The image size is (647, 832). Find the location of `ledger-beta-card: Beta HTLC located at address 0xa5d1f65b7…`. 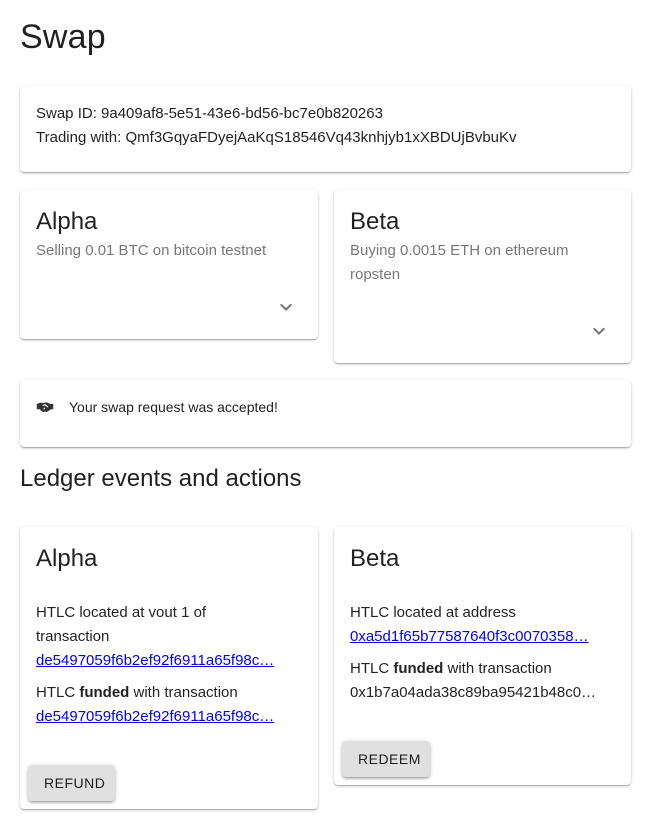

ledger-beta-card: Beta HTLC located at address 0xa5d1f65b7… is located at coordinates (482, 656).